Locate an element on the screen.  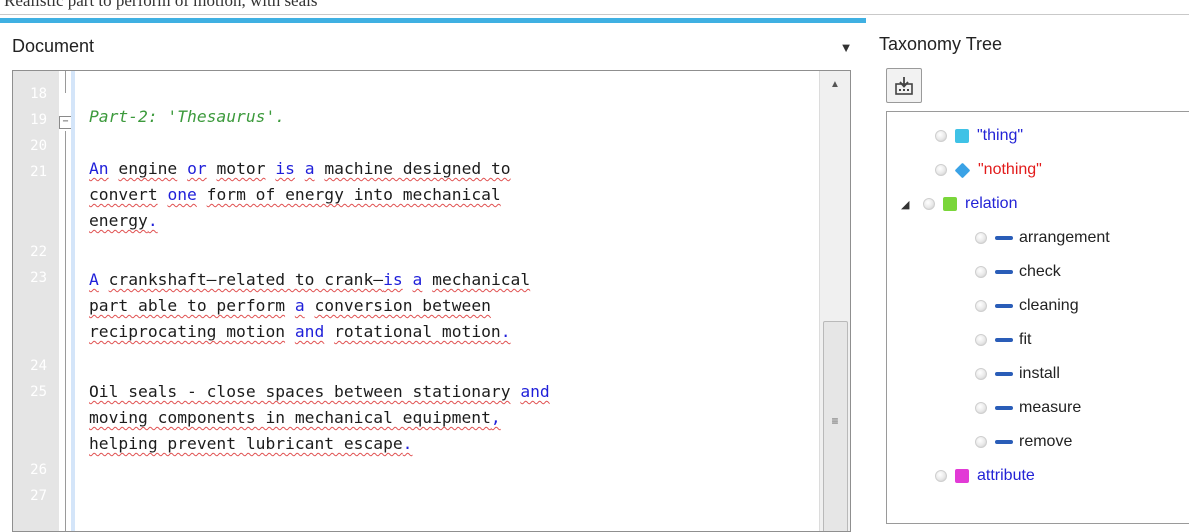
tree-child-node: arrangement is located at coordinates (1042, 238).